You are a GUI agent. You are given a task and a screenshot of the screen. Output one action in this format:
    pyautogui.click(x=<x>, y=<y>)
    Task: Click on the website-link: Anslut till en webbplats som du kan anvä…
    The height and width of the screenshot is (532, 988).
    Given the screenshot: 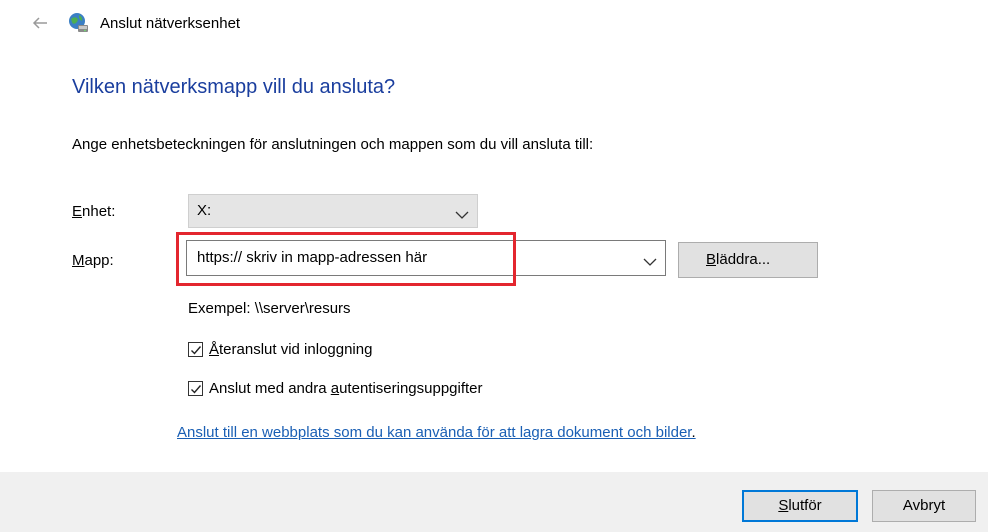 What is the action you would take?
    pyautogui.click(x=436, y=432)
    